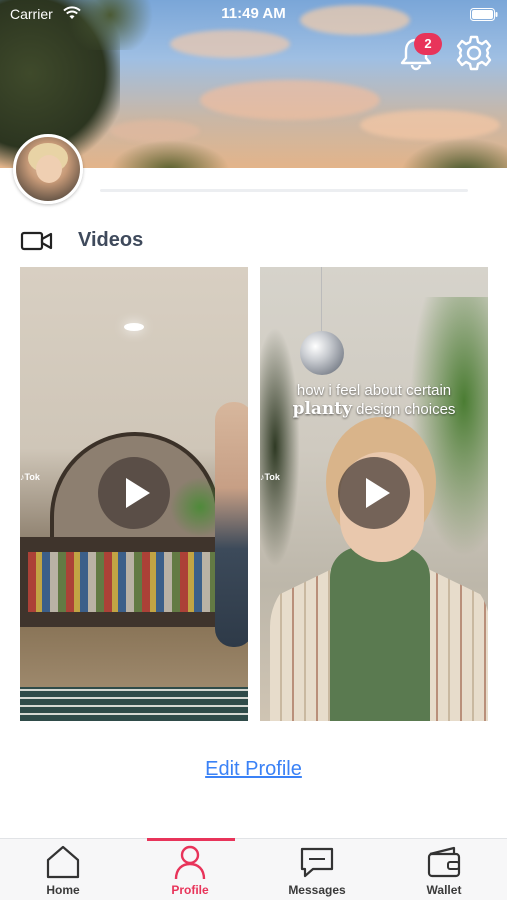  I want to click on tab-profile-label: Profile, so click(190, 890).